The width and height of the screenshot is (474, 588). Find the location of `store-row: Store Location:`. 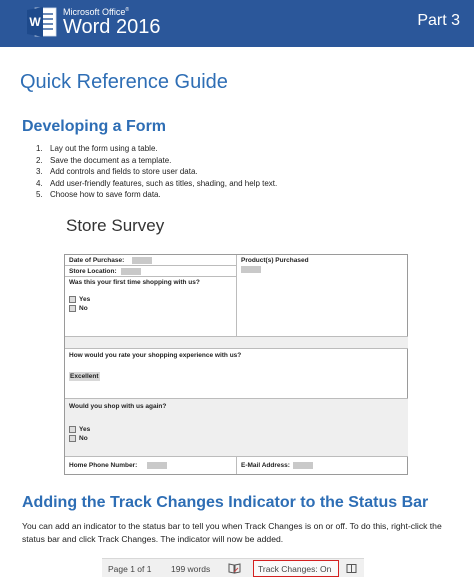

store-row: Store Location: is located at coordinates (151, 271).